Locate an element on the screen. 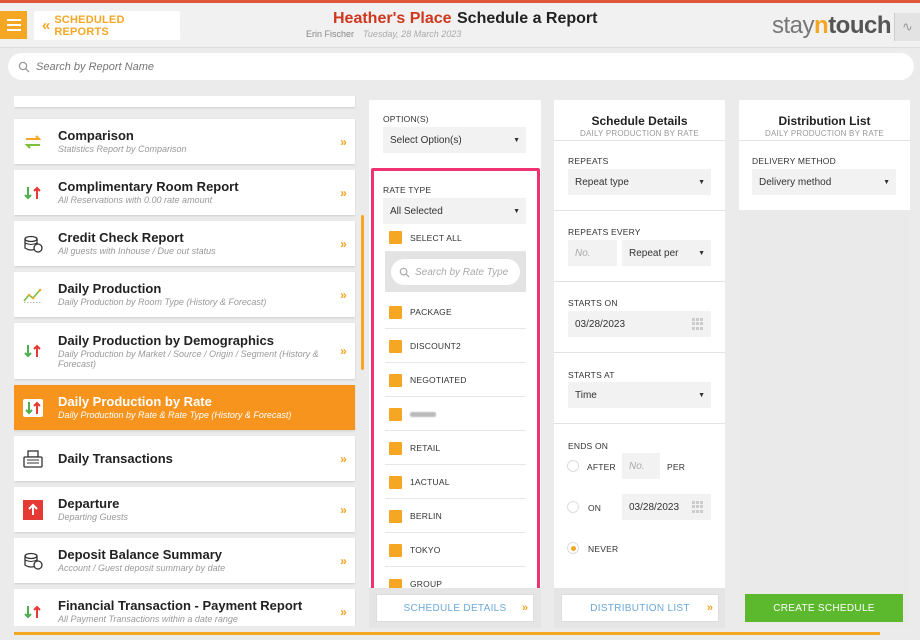 Image resolution: width=920 pixels, height=640 pixels. ends-on-radio is located at coordinates (573, 507).